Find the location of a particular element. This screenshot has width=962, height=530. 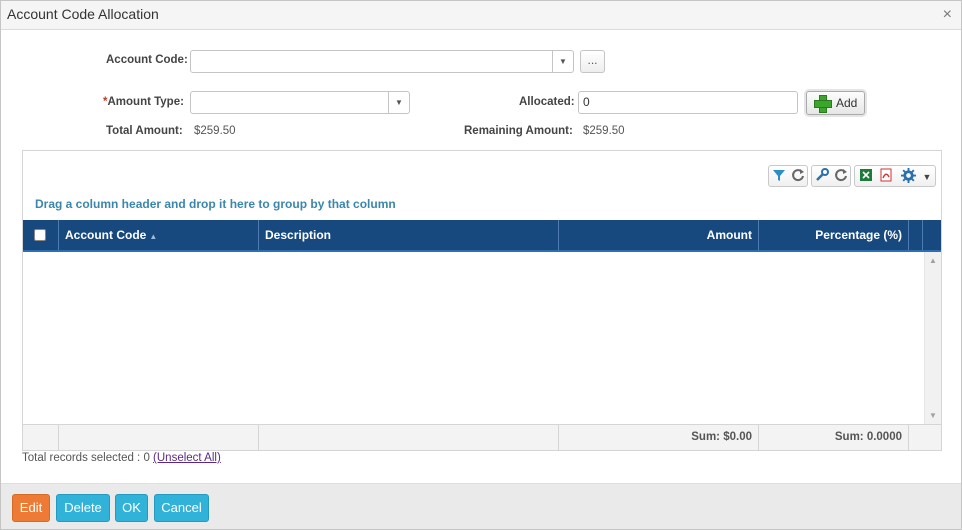

column-header-account-code-label: Account Code is located at coordinates (106, 235).